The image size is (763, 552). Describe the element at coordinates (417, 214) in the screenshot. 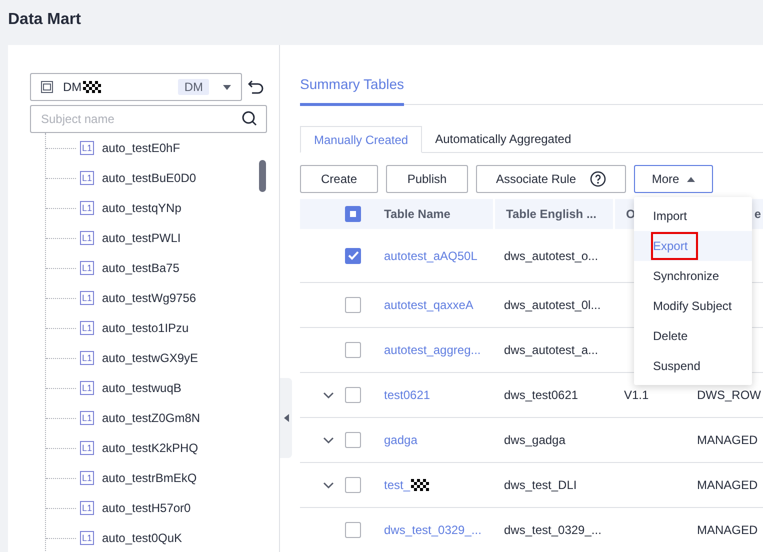

I see `column-header: Table Name` at that location.